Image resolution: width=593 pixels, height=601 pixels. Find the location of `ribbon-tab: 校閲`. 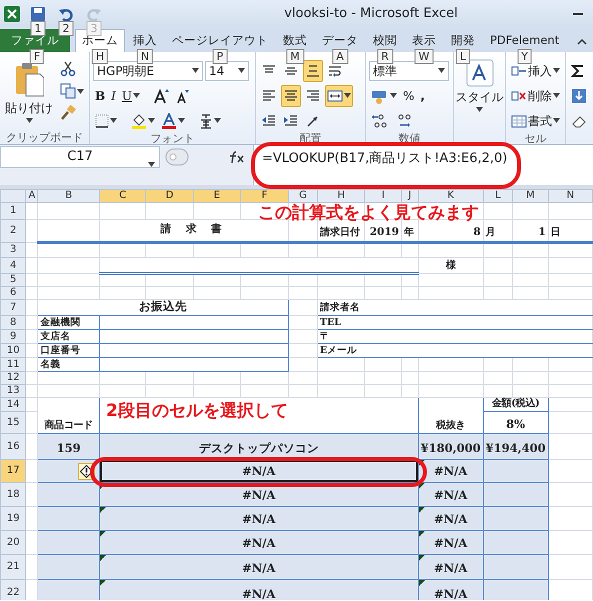

ribbon-tab: 校閲 is located at coordinates (385, 40).